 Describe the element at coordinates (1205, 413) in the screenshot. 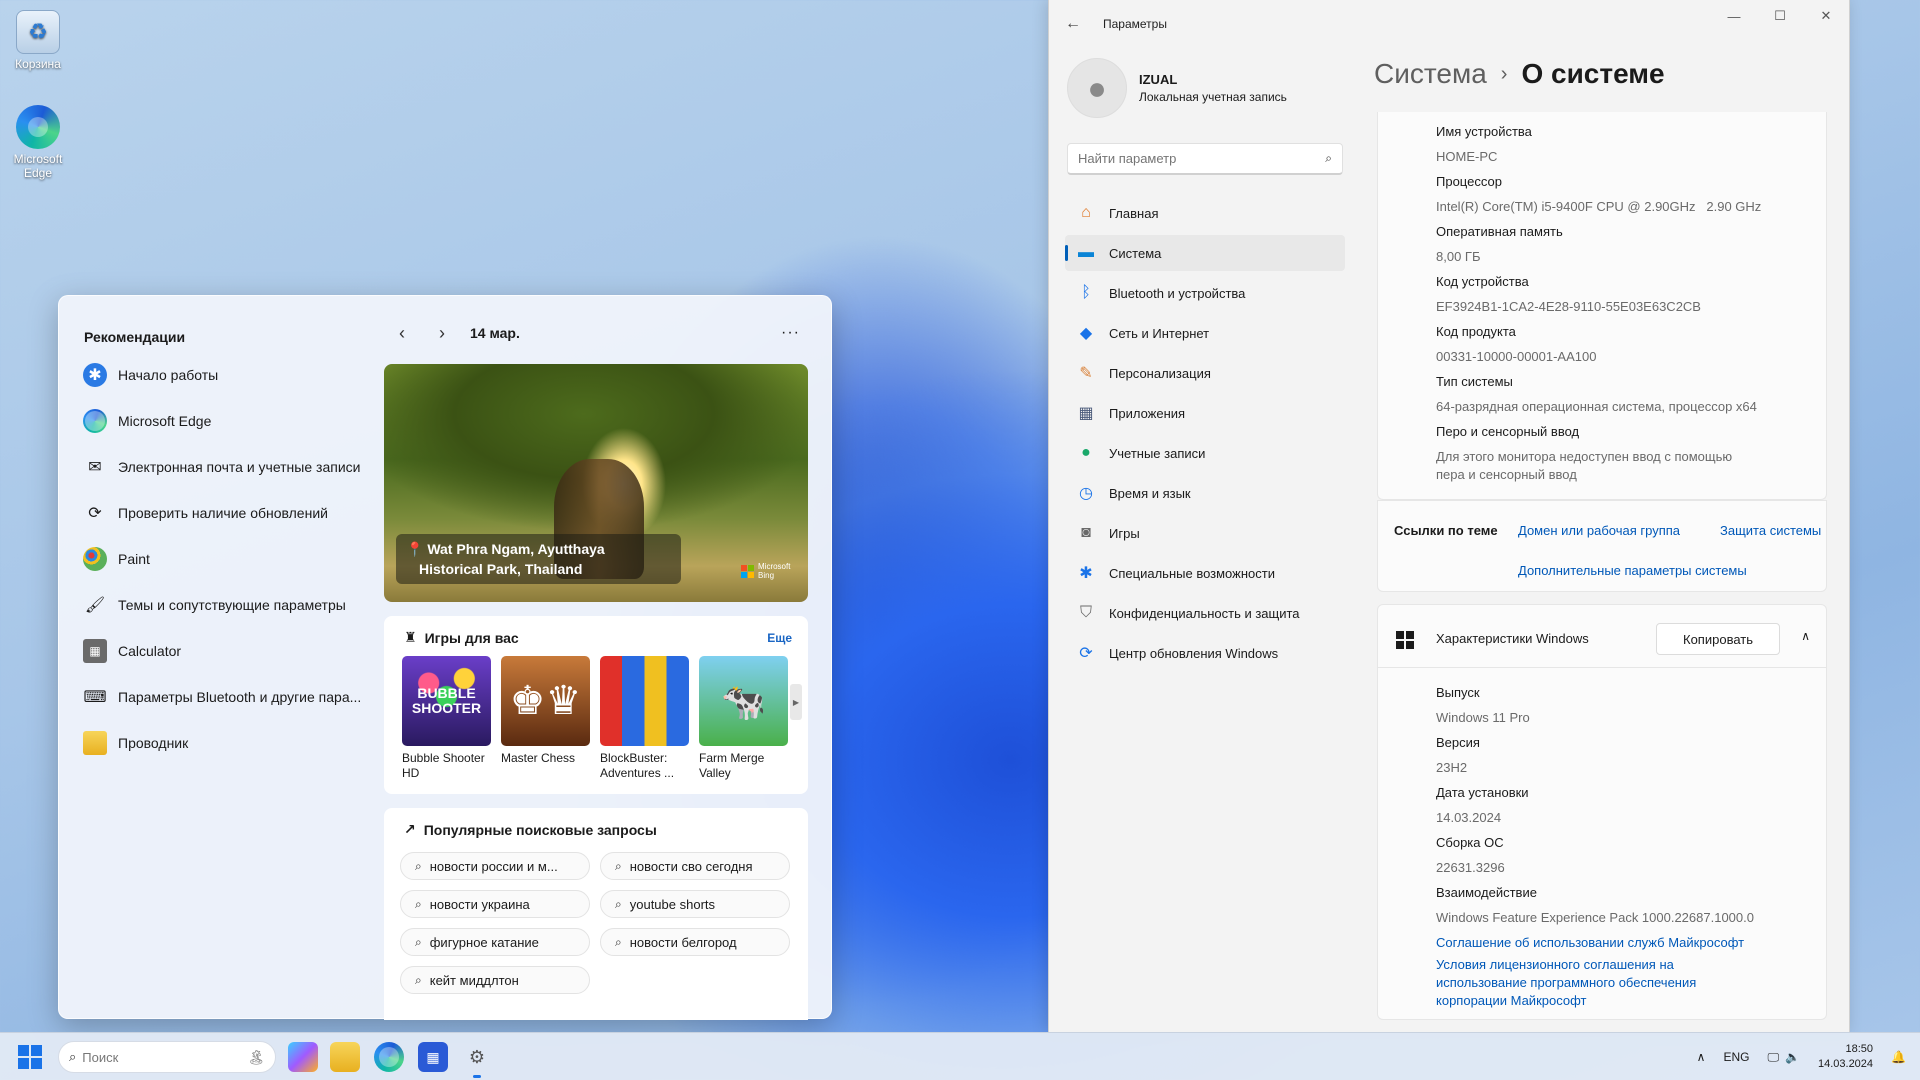

I see `nav-item-apps: ▦ Приложения` at that location.